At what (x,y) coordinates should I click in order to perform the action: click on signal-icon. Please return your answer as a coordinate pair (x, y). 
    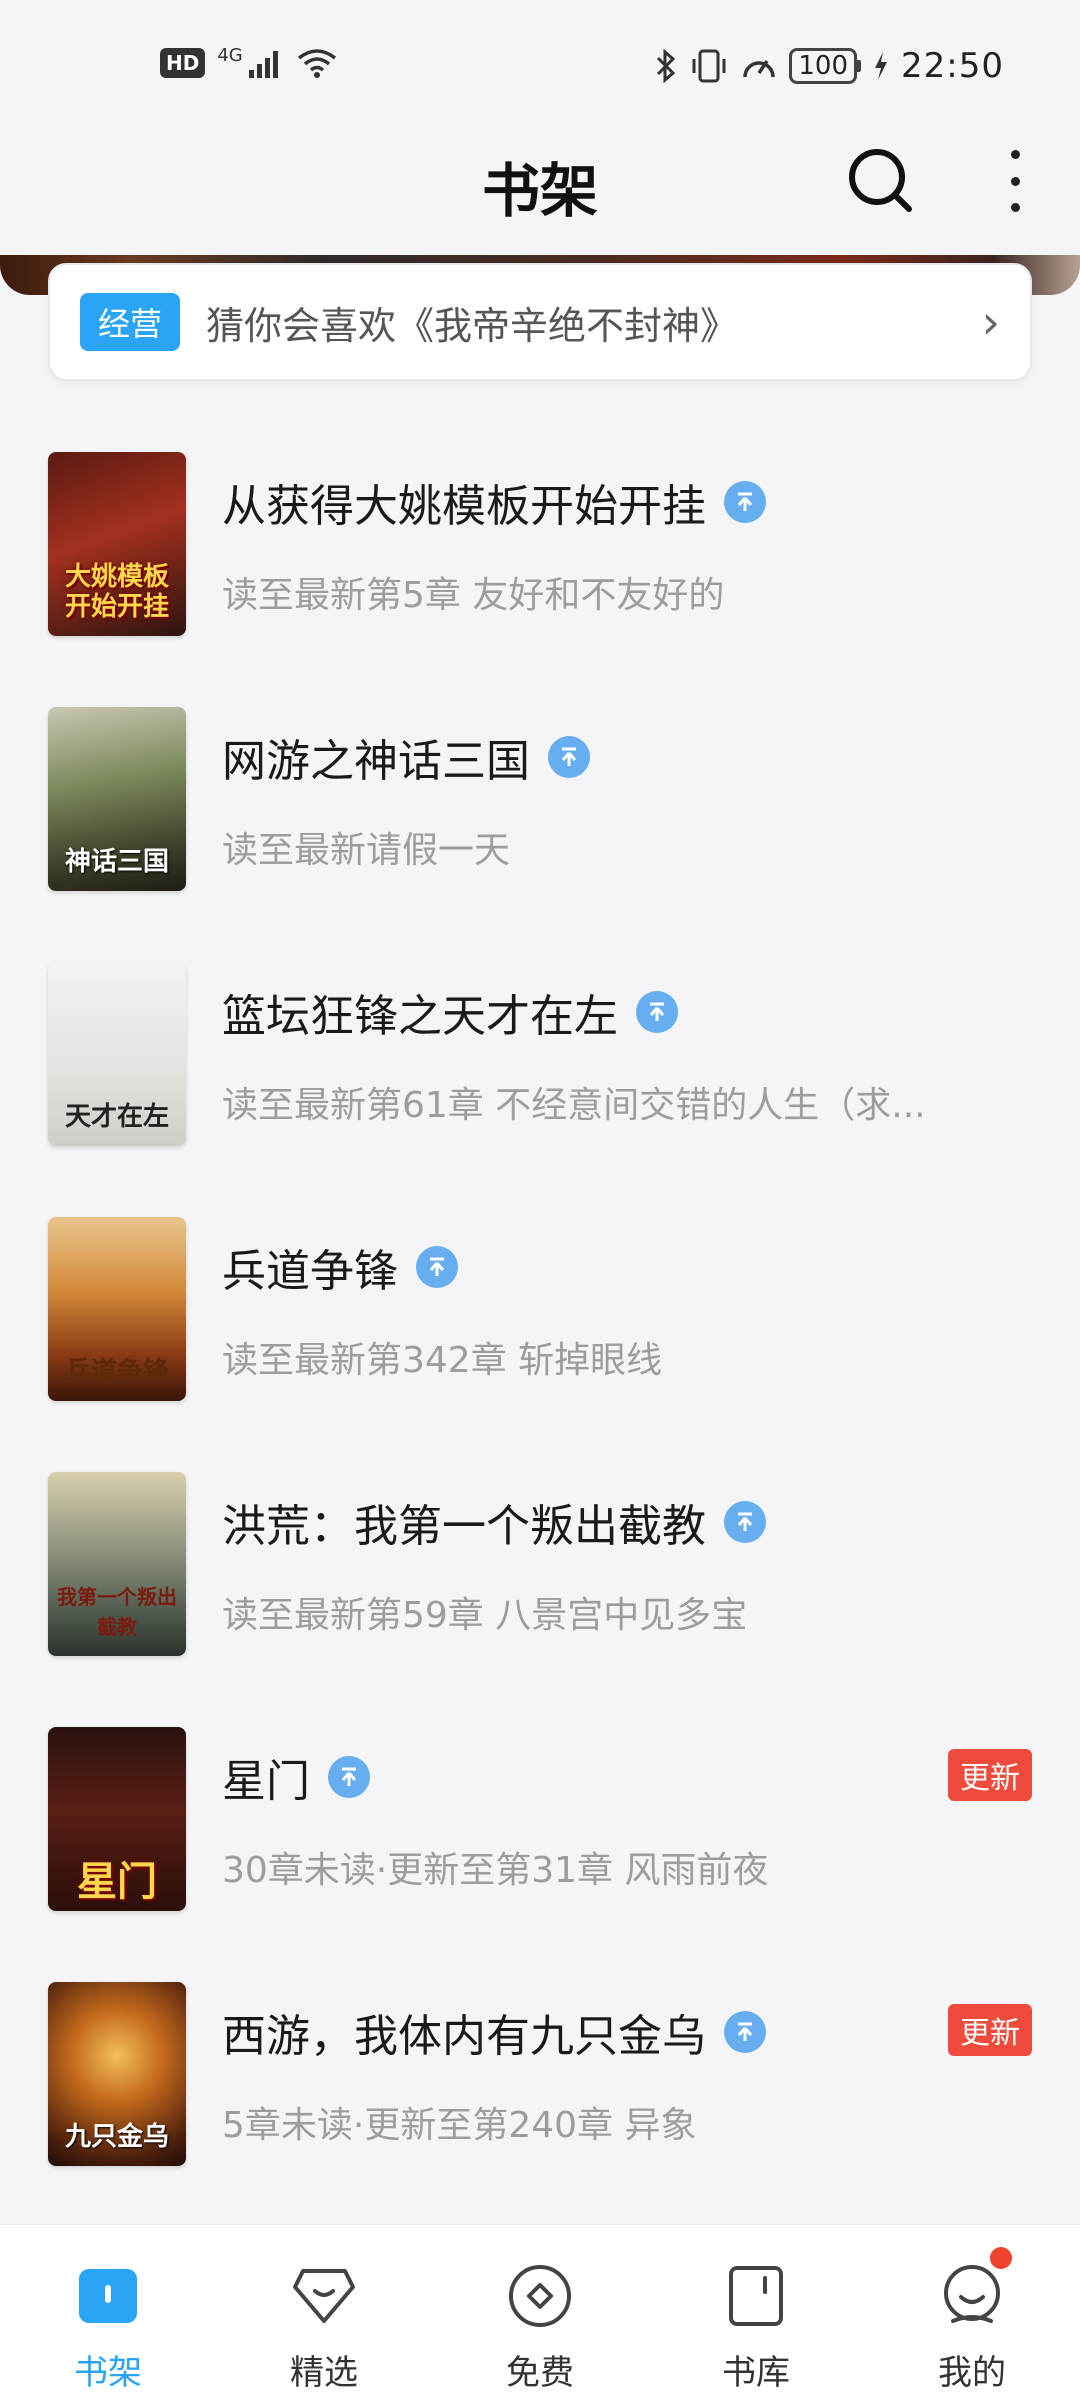
    Looking at the image, I should click on (263, 64).